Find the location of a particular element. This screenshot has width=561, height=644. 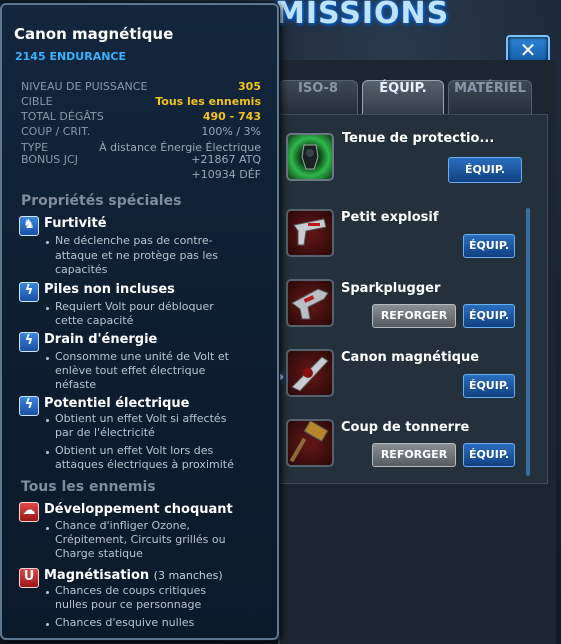

tab-iso8: ISO-8 is located at coordinates (318, 97).